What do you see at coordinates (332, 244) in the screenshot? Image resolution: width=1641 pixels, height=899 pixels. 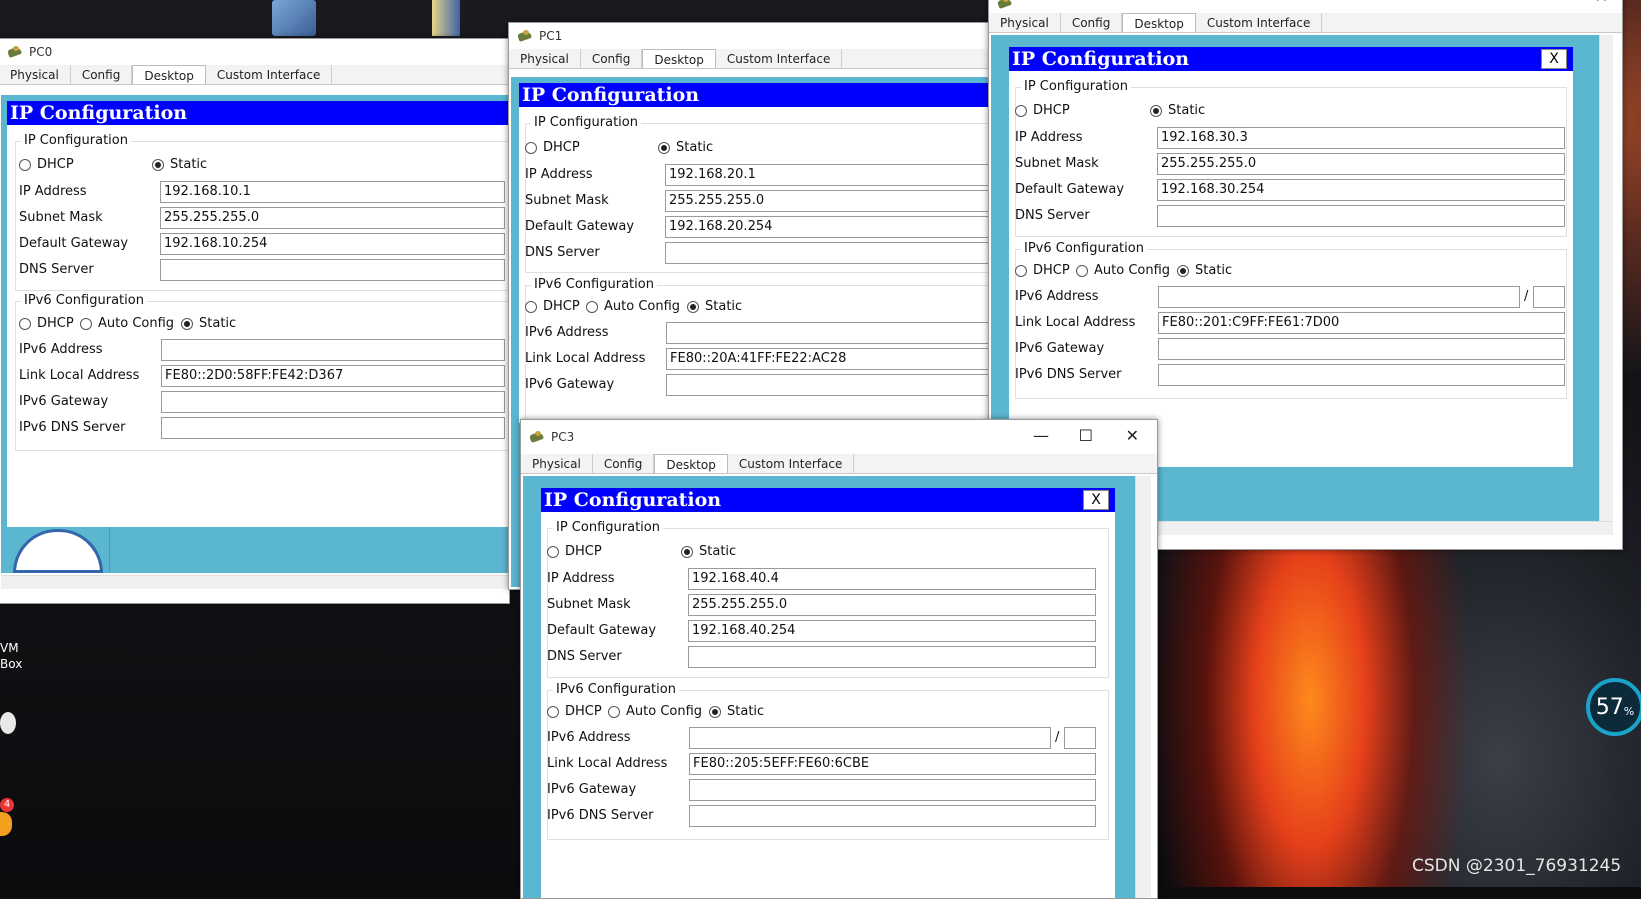 I see `default-gateway-field: 192.168.10.254` at bounding box center [332, 244].